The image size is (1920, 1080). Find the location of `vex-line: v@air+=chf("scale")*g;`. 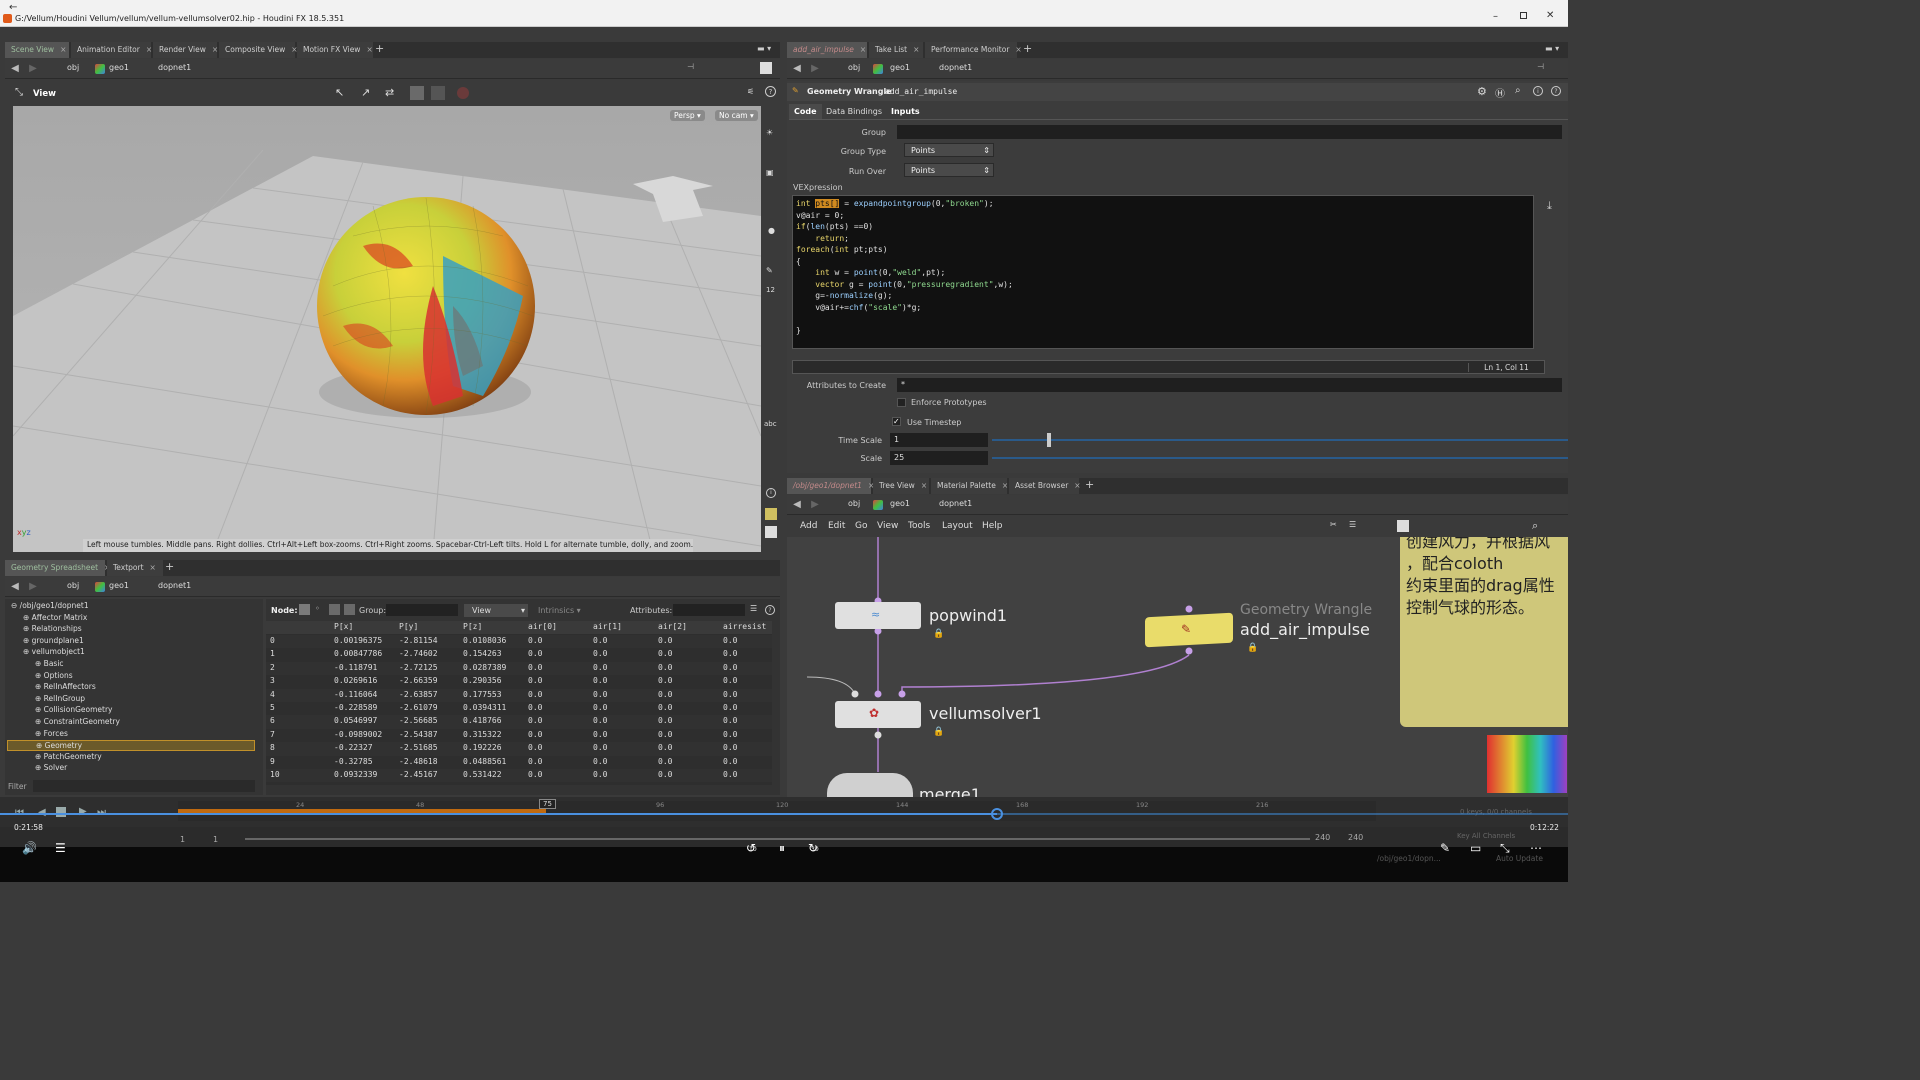

vex-line: v@air+=chf("scale")*g; is located at coordinates (1163, 308).